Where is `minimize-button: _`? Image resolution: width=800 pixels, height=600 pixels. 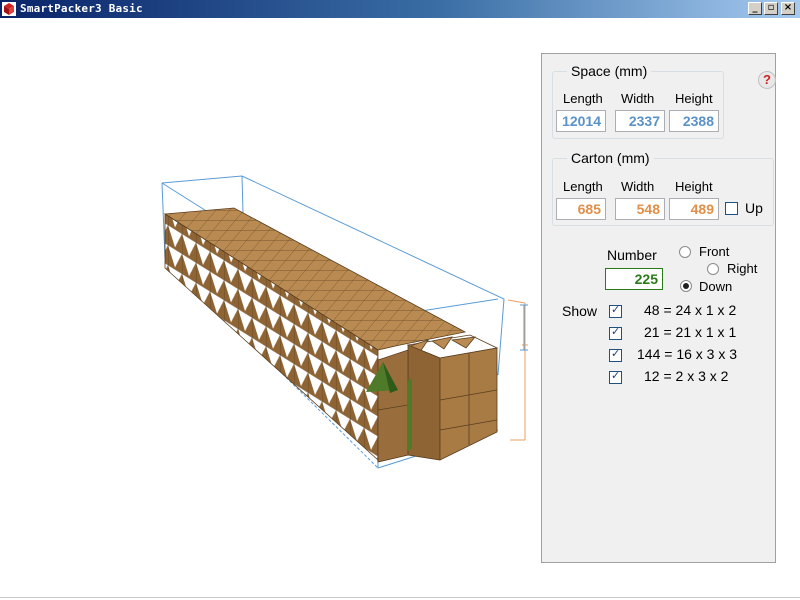 minimize-button: _ is located at coordinates (755, 8).